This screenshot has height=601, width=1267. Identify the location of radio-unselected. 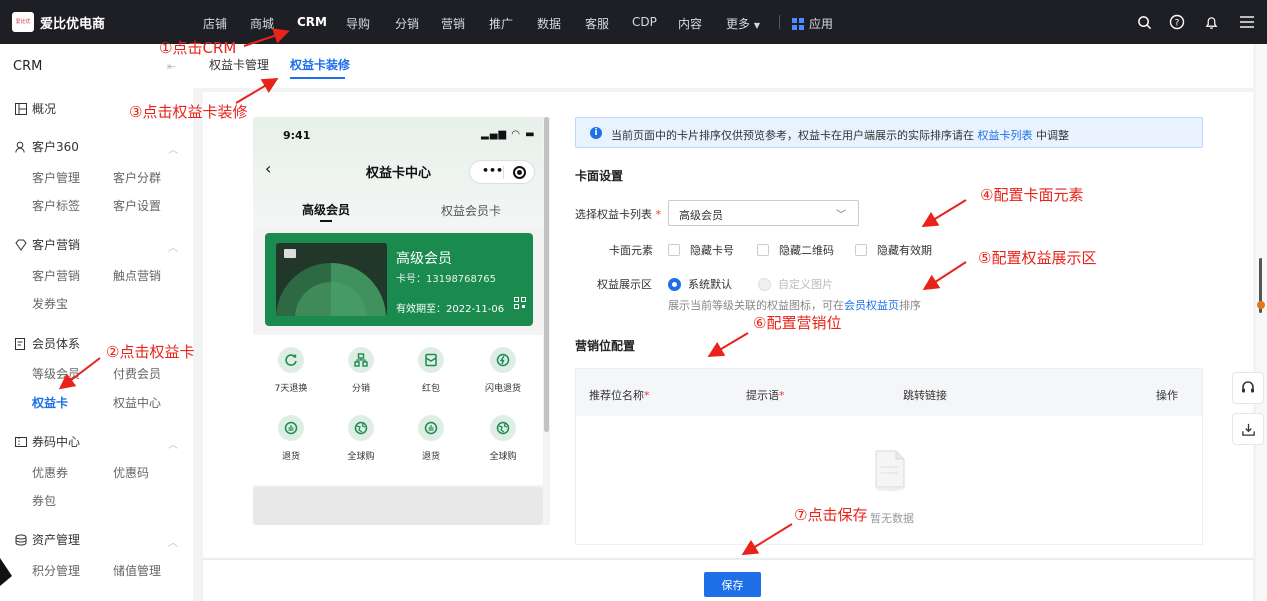
(764, 284).